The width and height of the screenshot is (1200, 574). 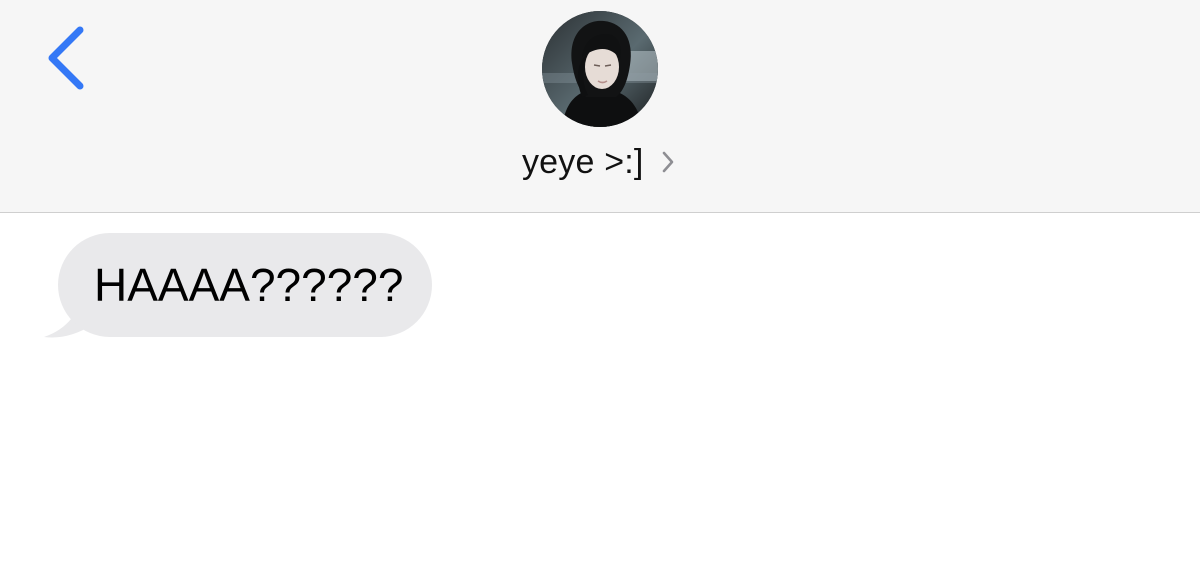 I want to click on message-bubble: HAAAA??????, so click(x=245, y=285).